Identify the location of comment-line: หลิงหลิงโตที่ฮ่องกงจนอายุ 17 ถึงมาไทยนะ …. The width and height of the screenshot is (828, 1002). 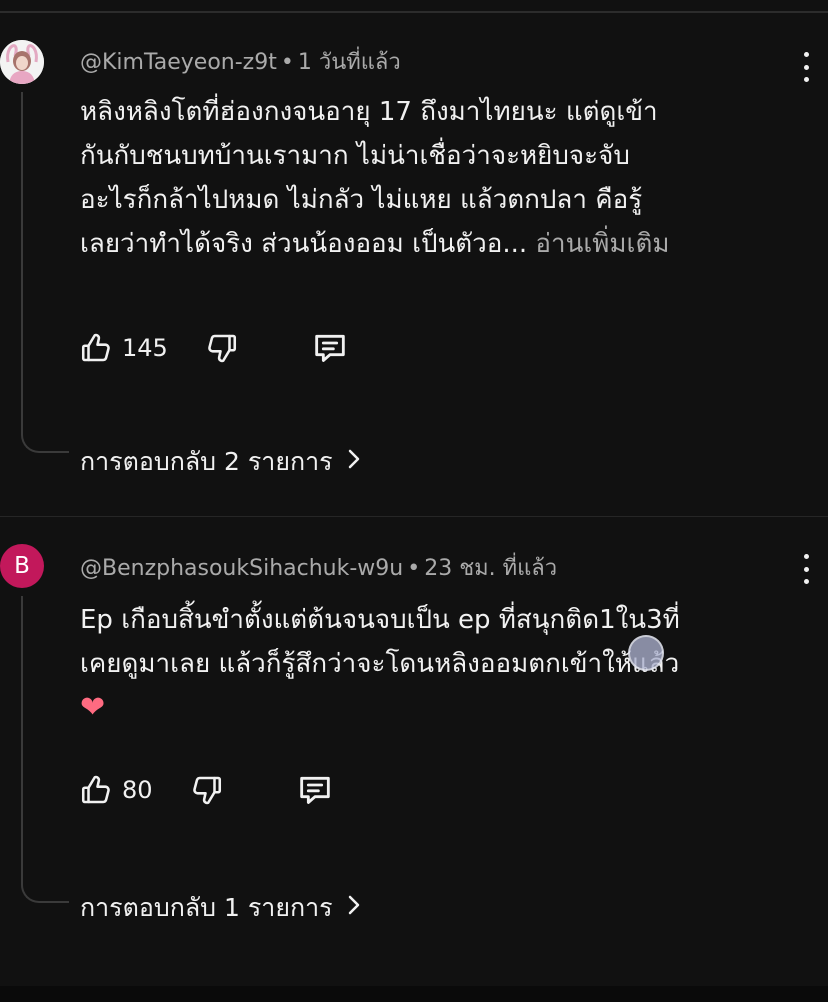
(369, 112).